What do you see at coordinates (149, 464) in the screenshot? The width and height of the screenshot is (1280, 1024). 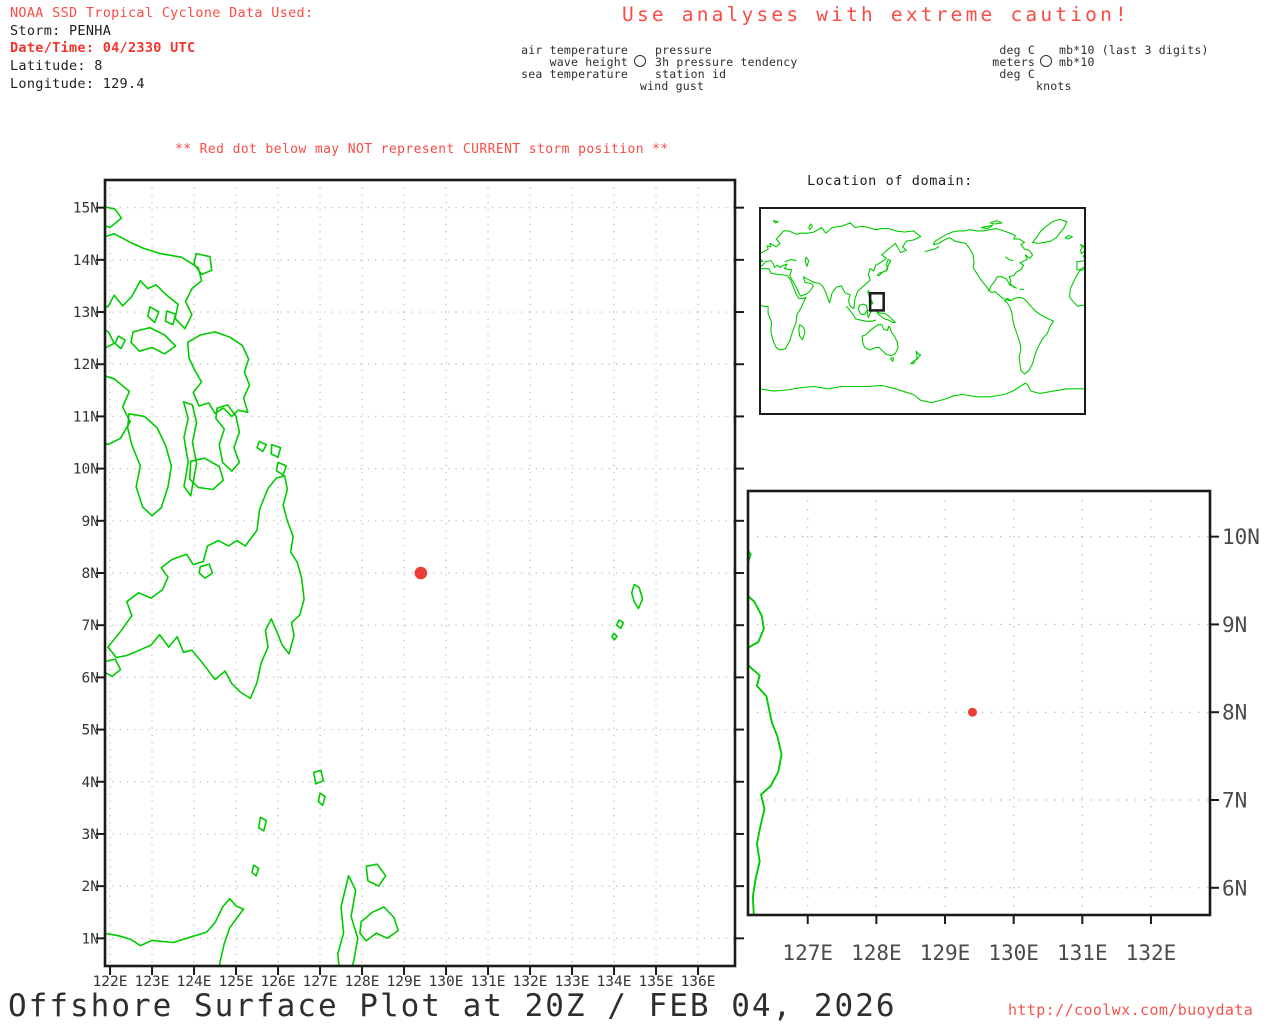 I see `coastline-negros` at bounding box center [149, 464].